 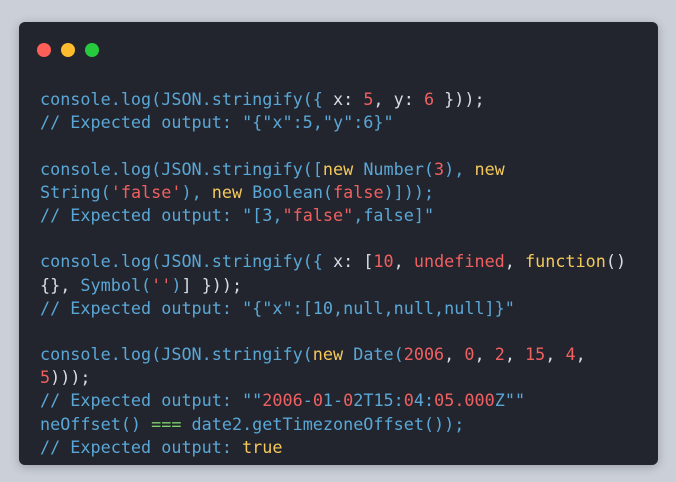 What do you see at coordinates (70, 377) in the screenshot?
I see `code-token: )));` at bounding box center [70, 377].